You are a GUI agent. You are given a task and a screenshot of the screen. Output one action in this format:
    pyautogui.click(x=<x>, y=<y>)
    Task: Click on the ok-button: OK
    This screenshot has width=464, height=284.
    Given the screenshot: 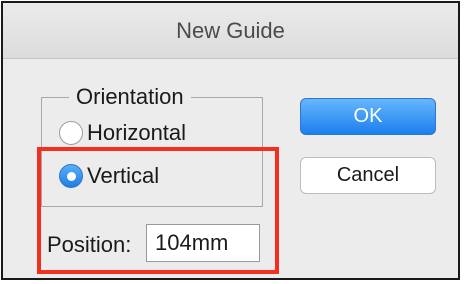 What is the action you would take?
    pyautogui.click(x=368, y=116)
    